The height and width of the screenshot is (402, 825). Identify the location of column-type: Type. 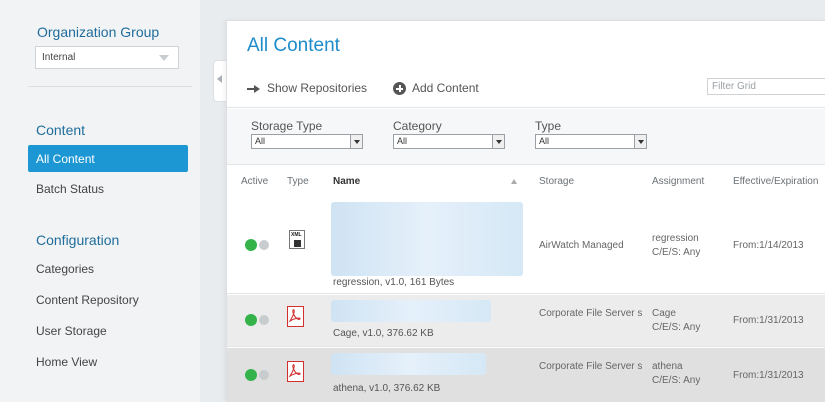
(298, 181).